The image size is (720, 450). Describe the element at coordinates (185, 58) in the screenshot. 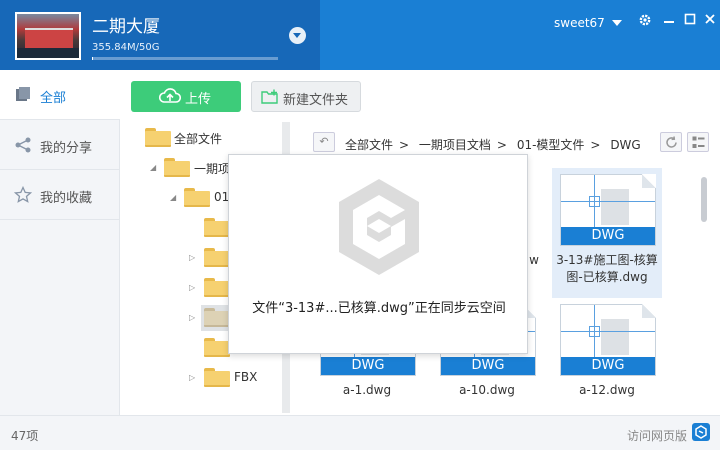

I see `storage-usage-bar` at that location.